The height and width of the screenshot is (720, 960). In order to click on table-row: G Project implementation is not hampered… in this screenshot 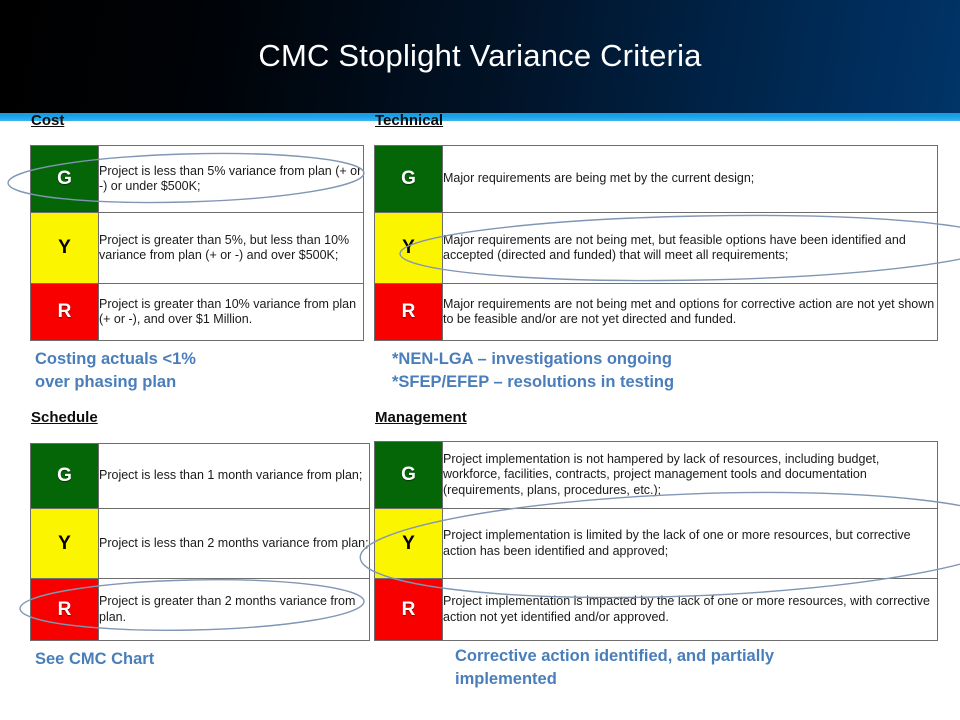, I will do `click(656, 475)`.